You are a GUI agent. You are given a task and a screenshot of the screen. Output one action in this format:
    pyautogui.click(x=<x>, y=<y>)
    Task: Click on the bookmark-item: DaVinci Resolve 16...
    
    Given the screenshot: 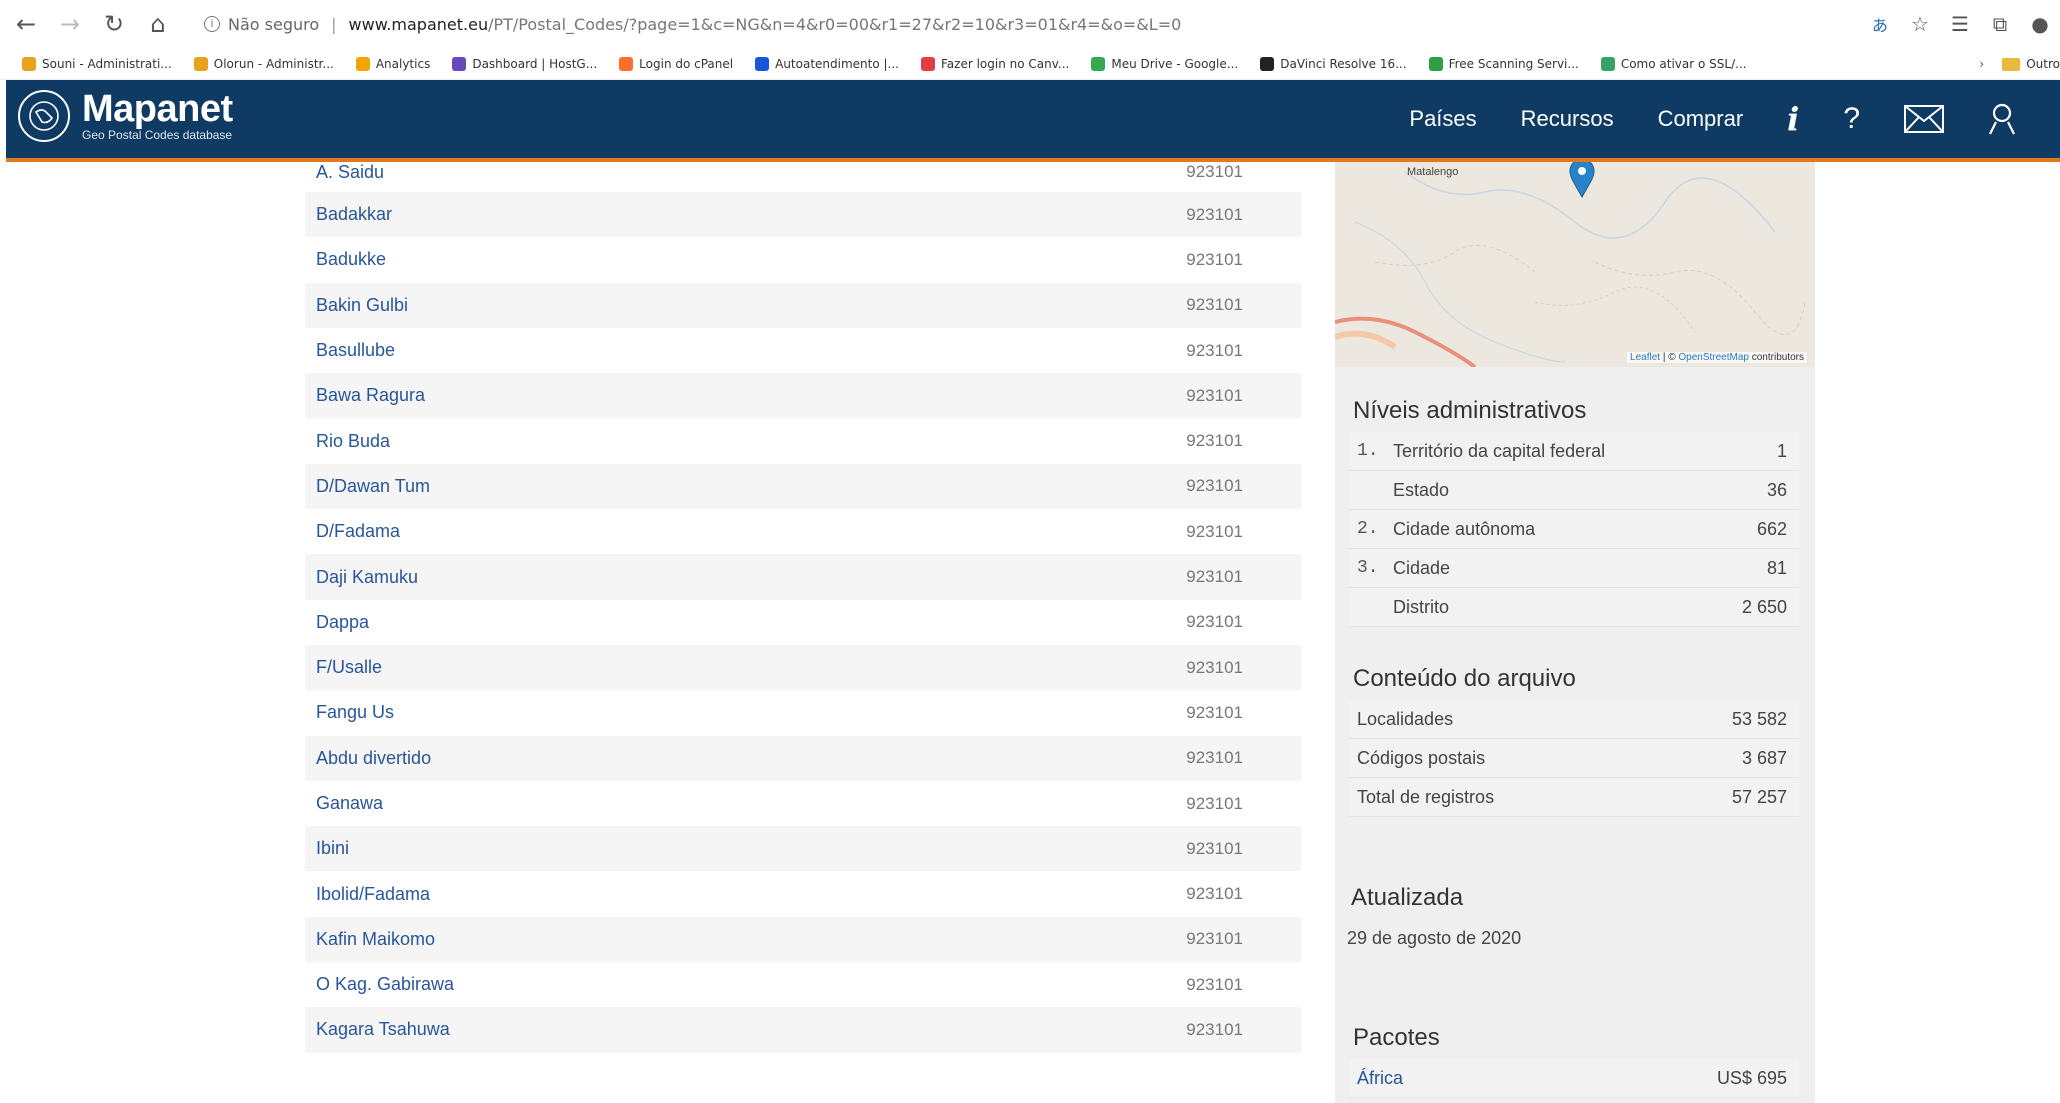 What is the action you would take?
    pyautogui.click(x=1333, y=63)
    